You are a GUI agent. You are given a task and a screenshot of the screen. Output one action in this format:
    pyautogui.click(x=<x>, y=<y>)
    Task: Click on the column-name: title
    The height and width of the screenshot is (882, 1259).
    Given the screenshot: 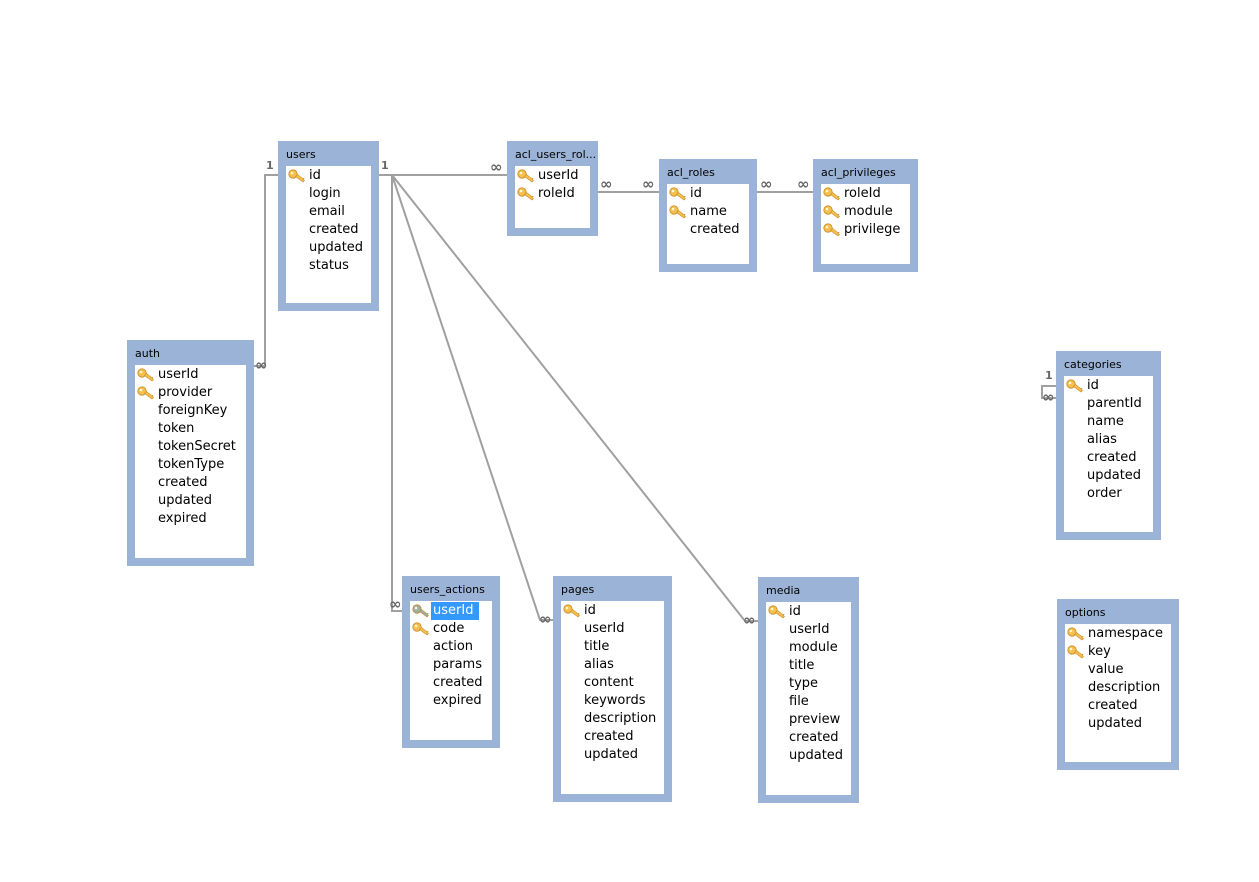 What is the action you would take?
    pyautogui.click(x=597, y=646)
    